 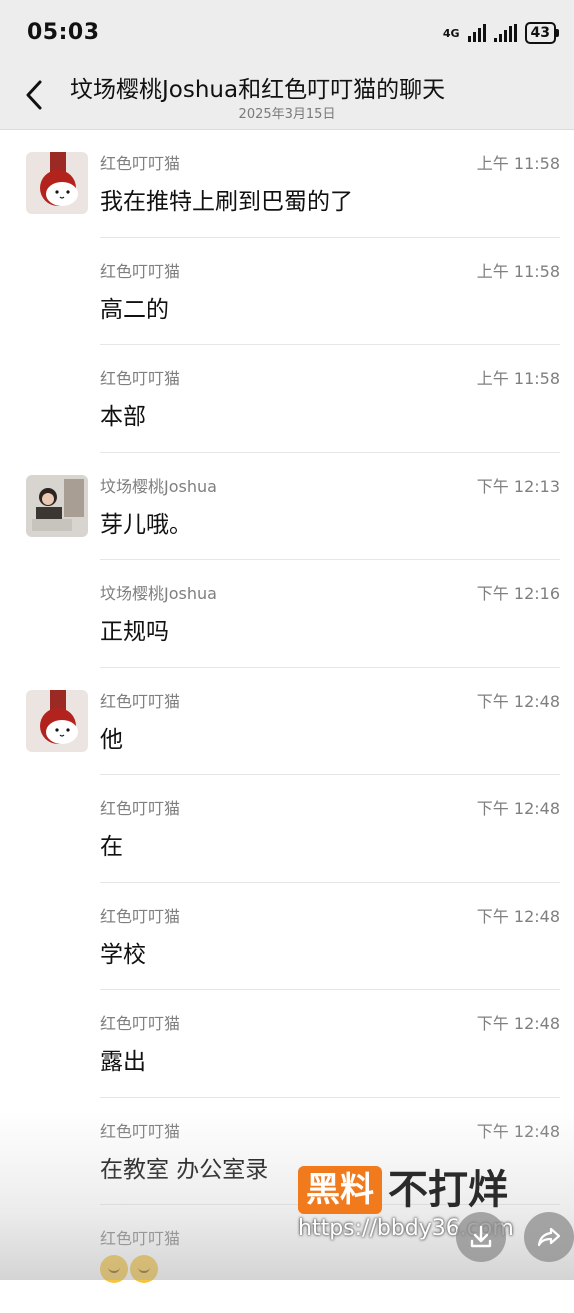 I want to click on message-time: 下午 12:13, so click(x=518, y=486).